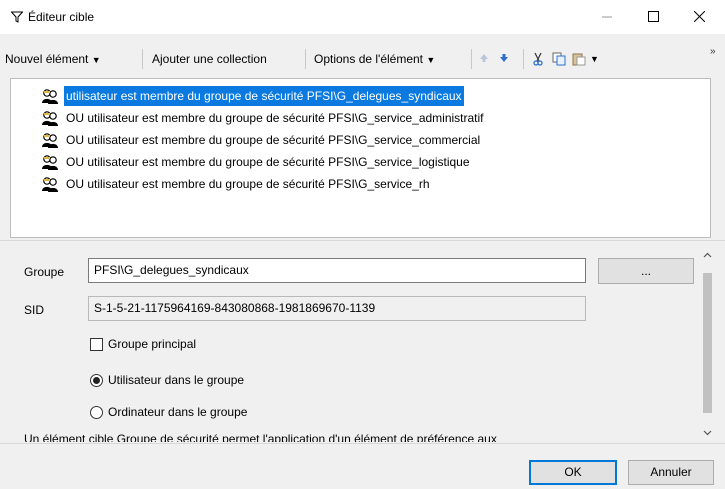 Image resolution: width=725 pixels, height=489 pixels. What do you see at coordinates (17, 17) in the screenshot?
I see `filter-icon` at bounding box center [17, 17].